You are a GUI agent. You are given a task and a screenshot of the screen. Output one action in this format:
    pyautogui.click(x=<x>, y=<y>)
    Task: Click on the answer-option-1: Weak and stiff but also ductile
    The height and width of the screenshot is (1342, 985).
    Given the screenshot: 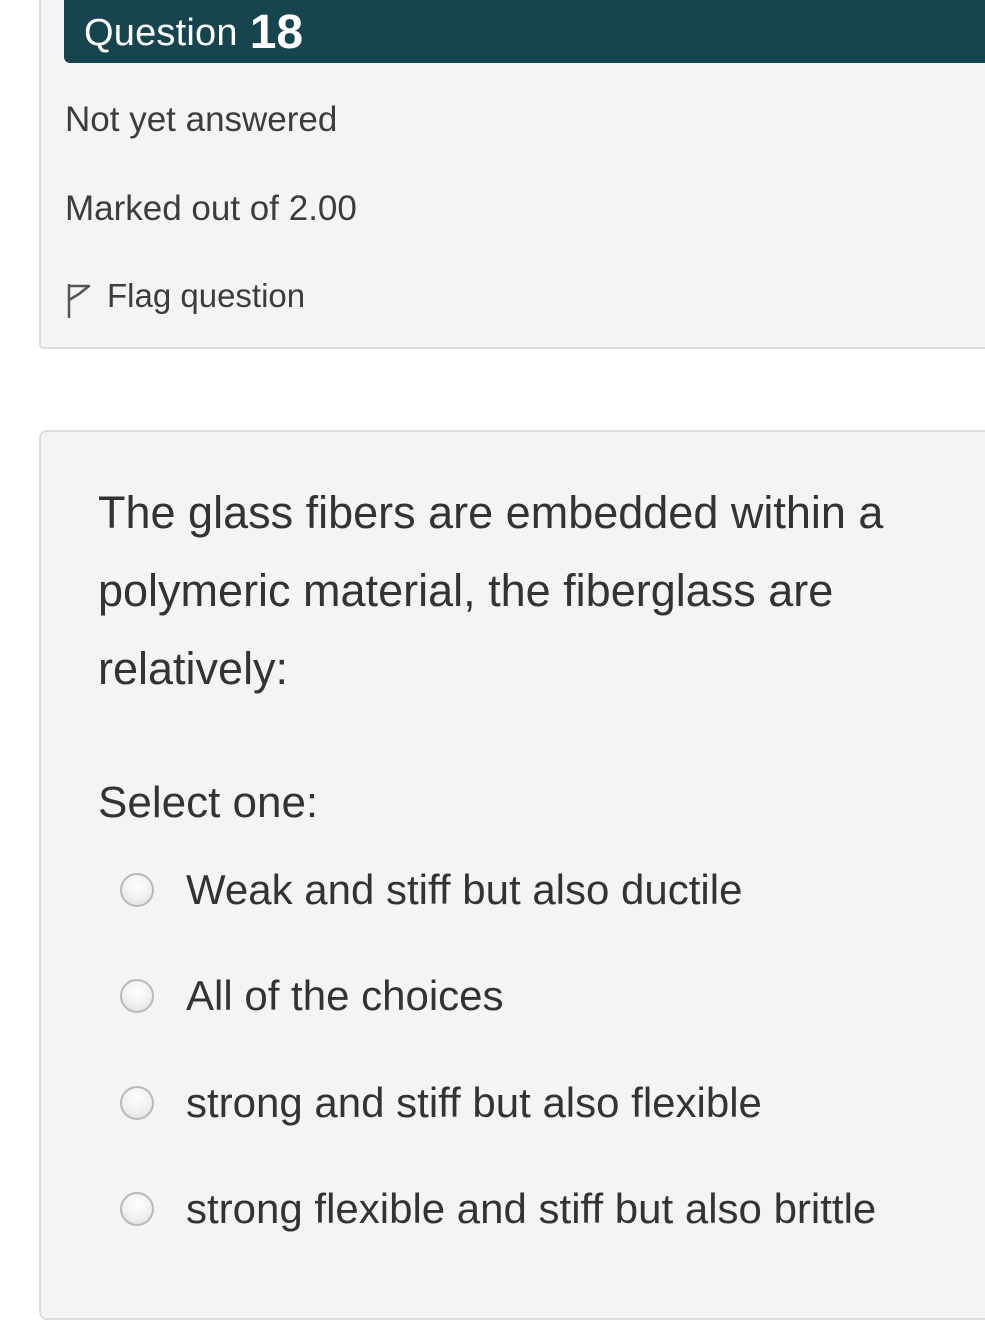 What is the action you would take?
    pyautogui.click(x=431, y=890)
    